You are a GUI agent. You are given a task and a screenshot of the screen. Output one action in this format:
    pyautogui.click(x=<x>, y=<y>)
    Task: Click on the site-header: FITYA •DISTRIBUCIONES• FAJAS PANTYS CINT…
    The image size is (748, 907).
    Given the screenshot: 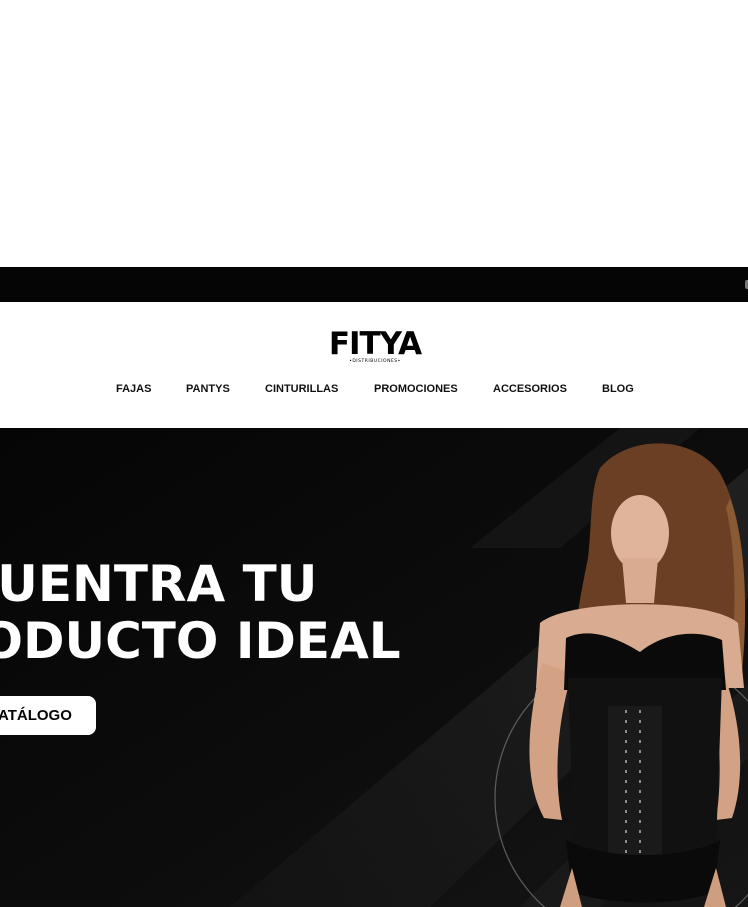 What is the action you would take?
    pyautogui.click(x=374, y=365)
    